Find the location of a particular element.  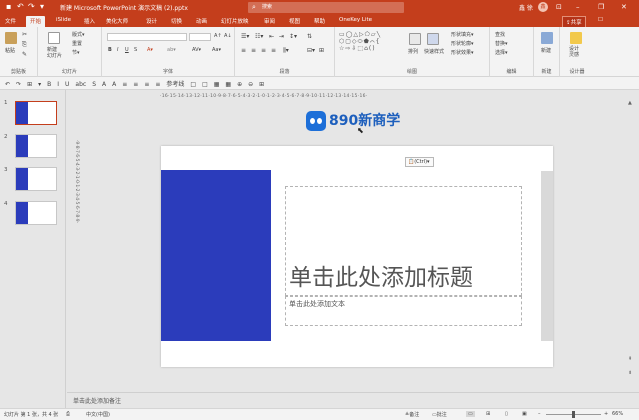

notes-button: ≜备注 is located at coordinates (412, 414).